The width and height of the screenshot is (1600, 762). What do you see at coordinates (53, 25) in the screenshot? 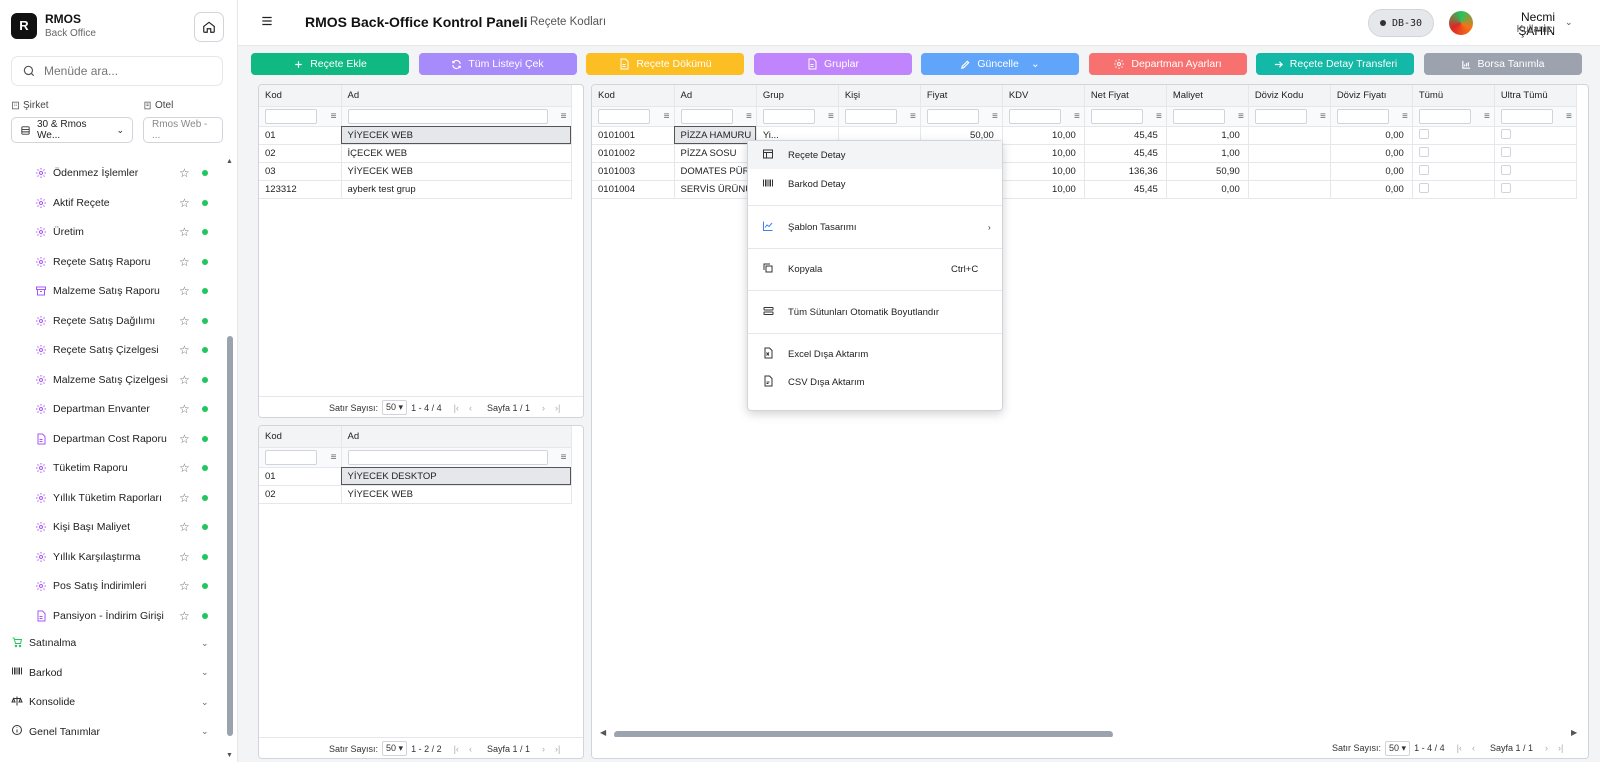
I see `brand: R RMOS Back Office` at bounding box center [53, 25].